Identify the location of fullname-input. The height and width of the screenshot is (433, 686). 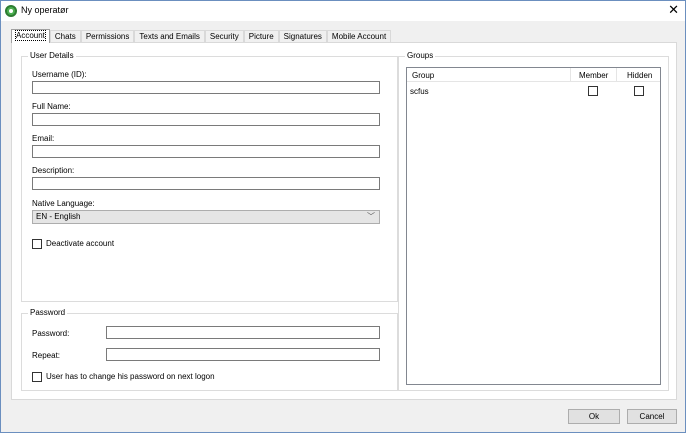
(206, 119).